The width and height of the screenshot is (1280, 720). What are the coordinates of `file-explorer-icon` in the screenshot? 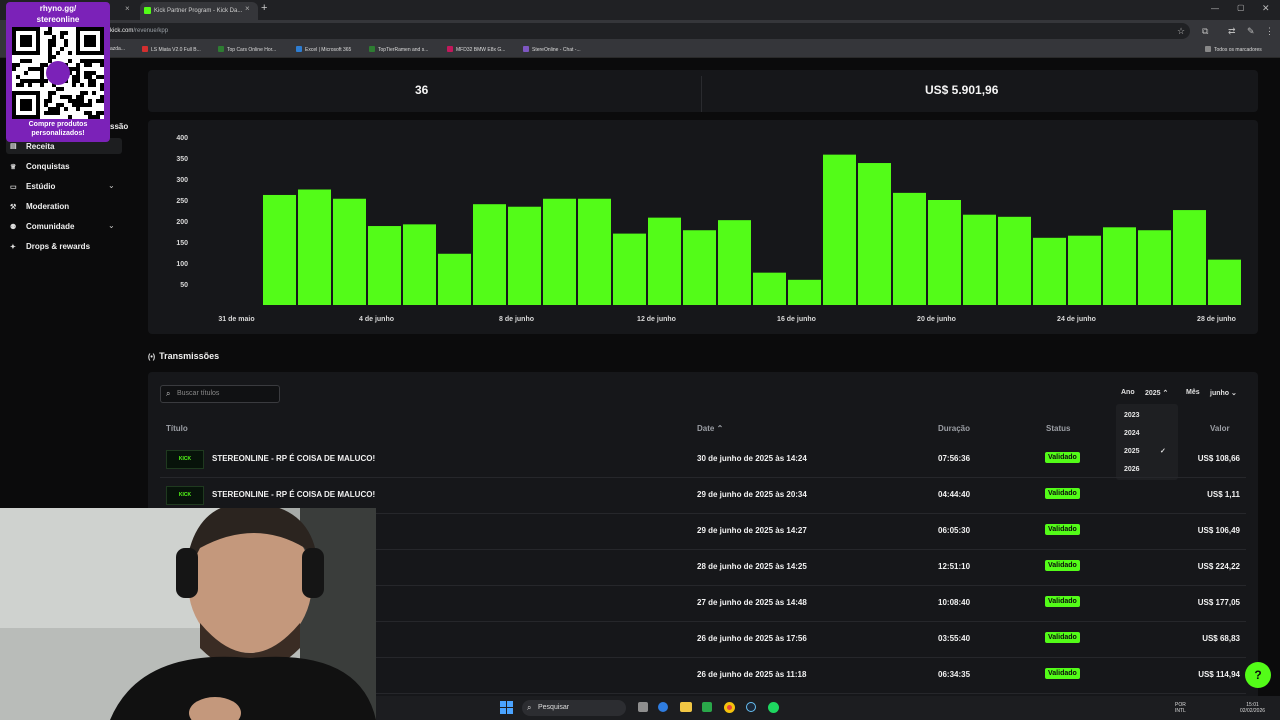 It's located at (686, 707).